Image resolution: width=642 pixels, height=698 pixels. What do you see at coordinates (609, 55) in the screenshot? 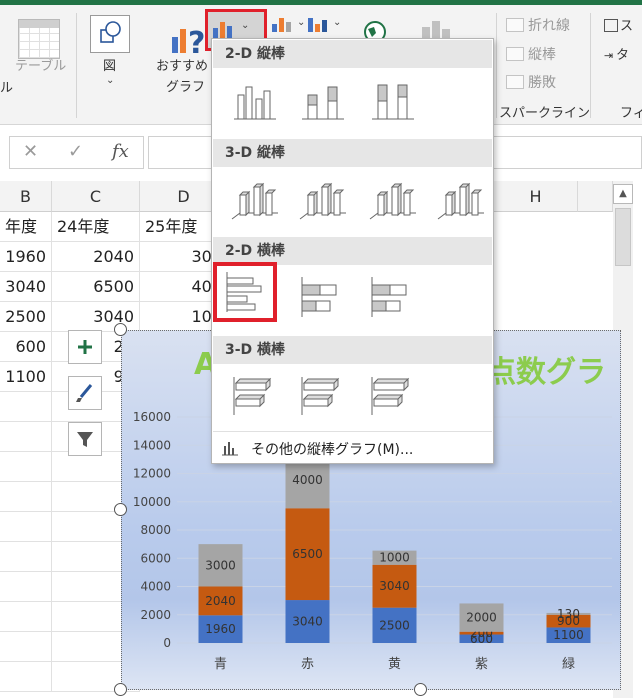
I see `timeline-icon: ⇥` at bounding box center [609, 55].